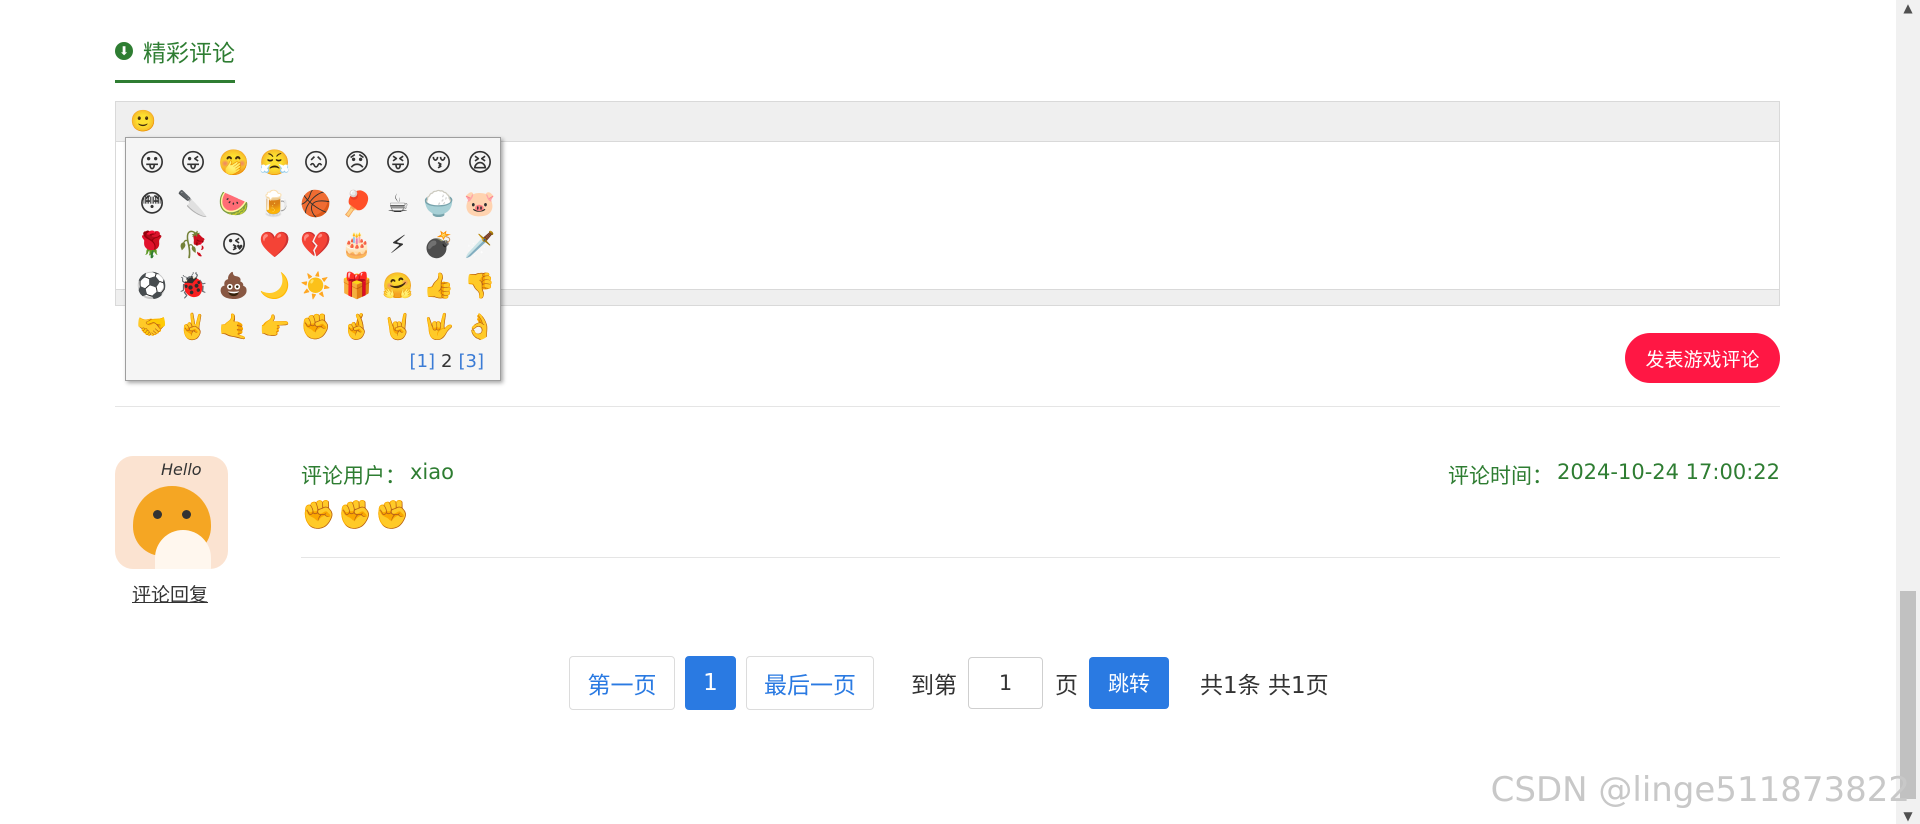  What do you see at coordinates (1702, 358) in the screenshot?
I see `submit-comment-button: 发表游戏评论` at bounding box center [1702, 358].